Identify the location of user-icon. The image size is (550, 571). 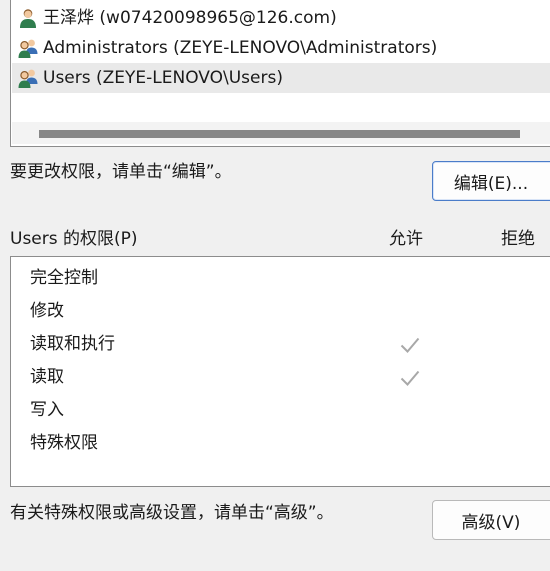
(28, 18).